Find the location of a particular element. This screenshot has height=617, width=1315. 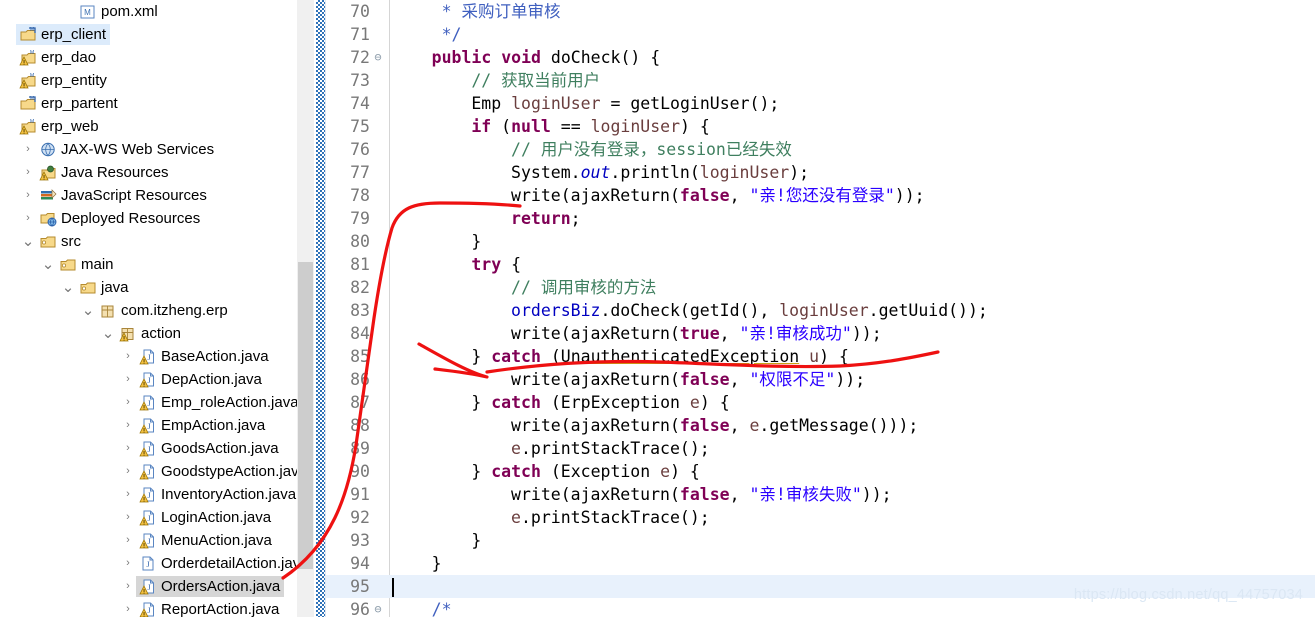

tree-item-erp-dao: Merp_dao is located at coordinates (157, 57).